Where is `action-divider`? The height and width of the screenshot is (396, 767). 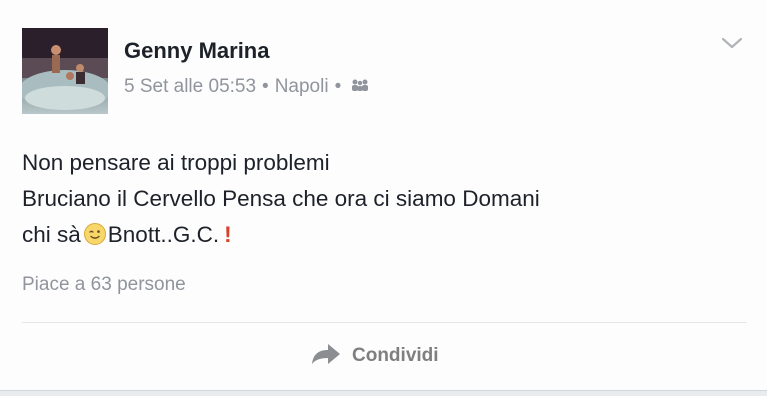
action-divider is located at coordinates (384, 322).